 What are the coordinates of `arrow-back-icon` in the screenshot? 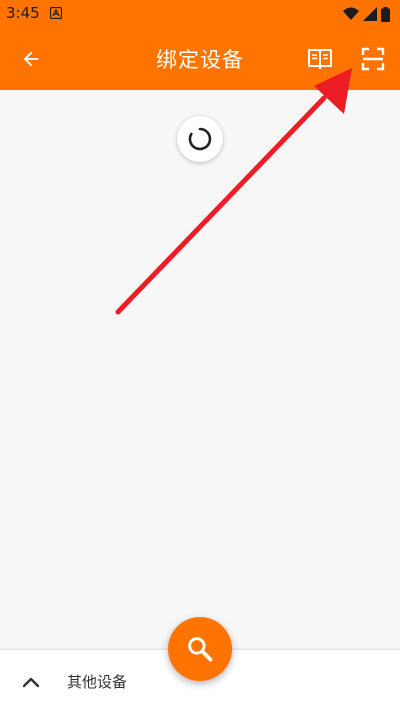 It's located at (31, 59).